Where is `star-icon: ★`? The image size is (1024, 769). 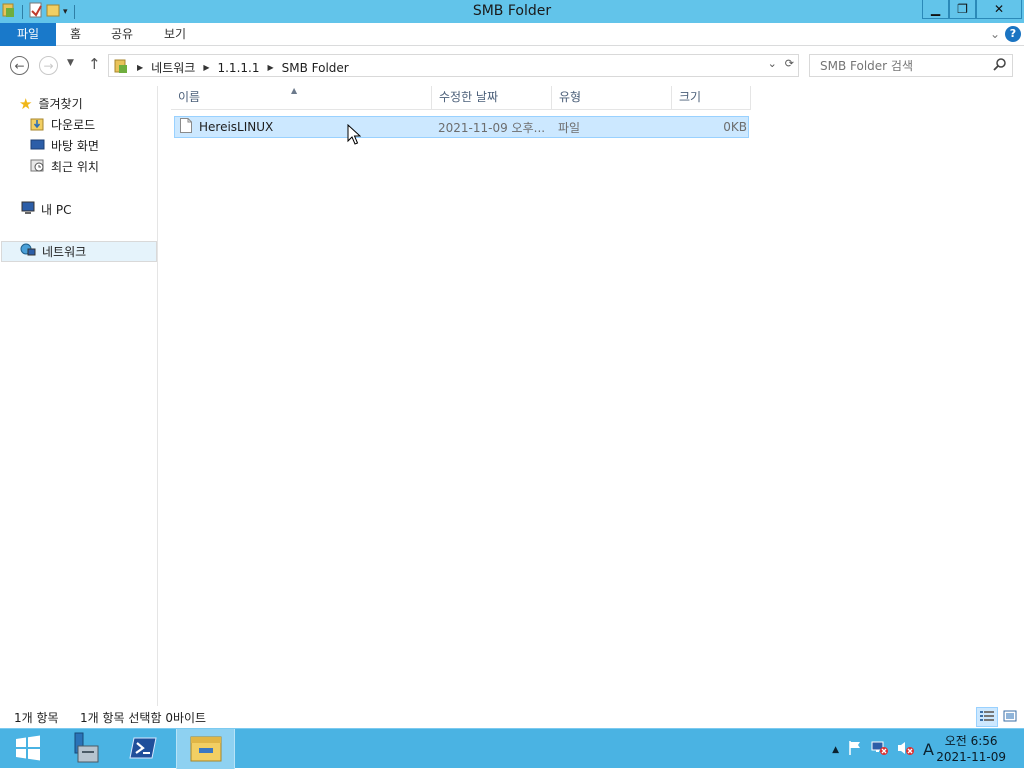 star-icon: ★ is located at coordinates (26, 103).